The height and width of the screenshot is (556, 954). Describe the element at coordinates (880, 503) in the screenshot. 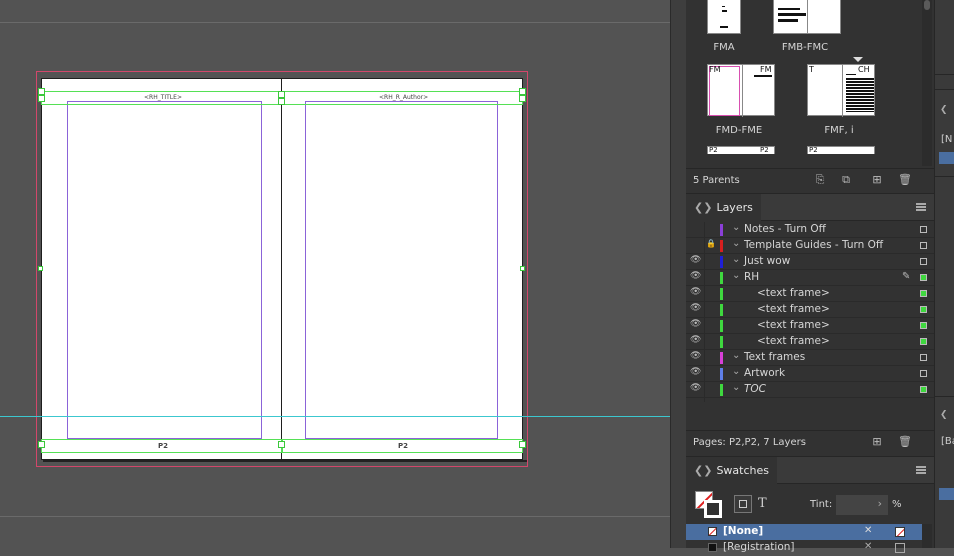

I see `chevron-right-icon: ›` at that location.